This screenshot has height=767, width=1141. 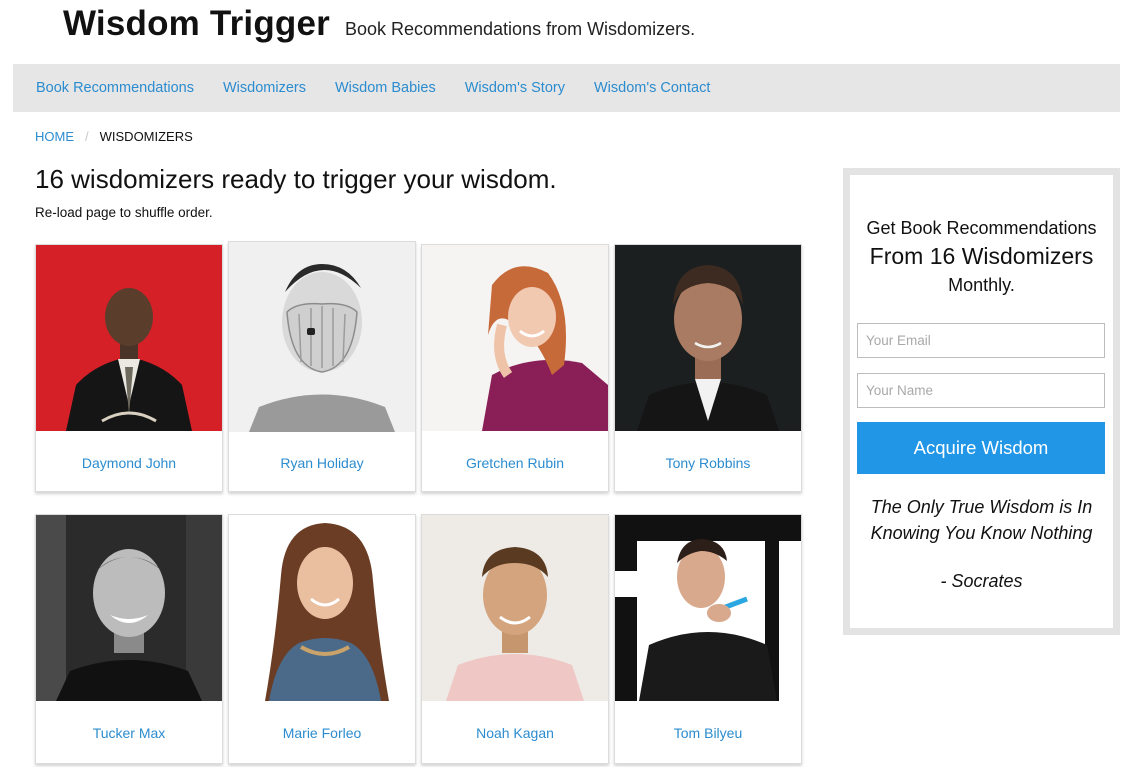 I want to click on site-title: Wisdom Trigger, so click(x=196, y=24).